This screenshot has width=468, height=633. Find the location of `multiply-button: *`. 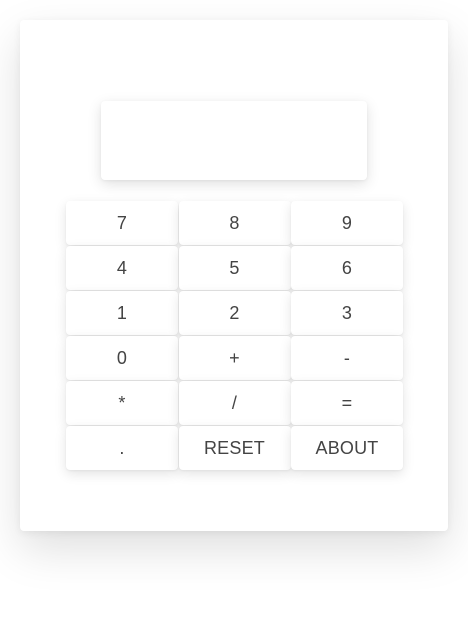

multiply-button: * is located at coordinates (122, 403).